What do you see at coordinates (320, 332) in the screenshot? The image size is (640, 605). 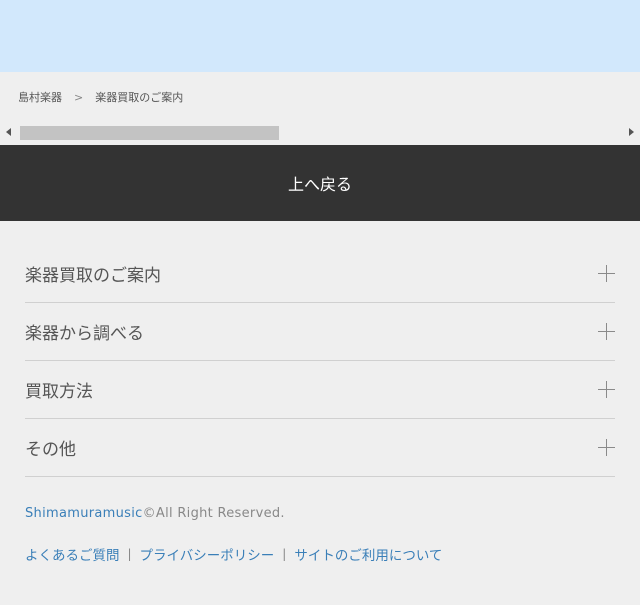 I see `menu-item-search-by-instrument: 楽器から調べる` at bounding box center [320, 332].